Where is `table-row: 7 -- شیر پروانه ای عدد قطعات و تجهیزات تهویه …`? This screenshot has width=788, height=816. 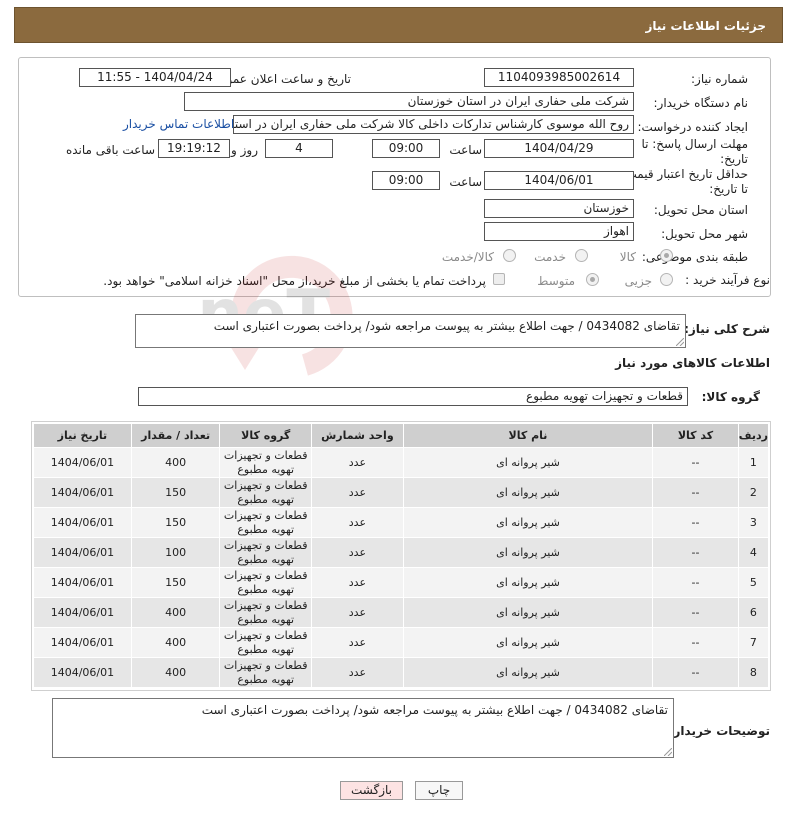
table-row: 7 -- شیر پروانه ای عدد قطعات و تجهیزات تهویه … is located at coordinates (401, 642).